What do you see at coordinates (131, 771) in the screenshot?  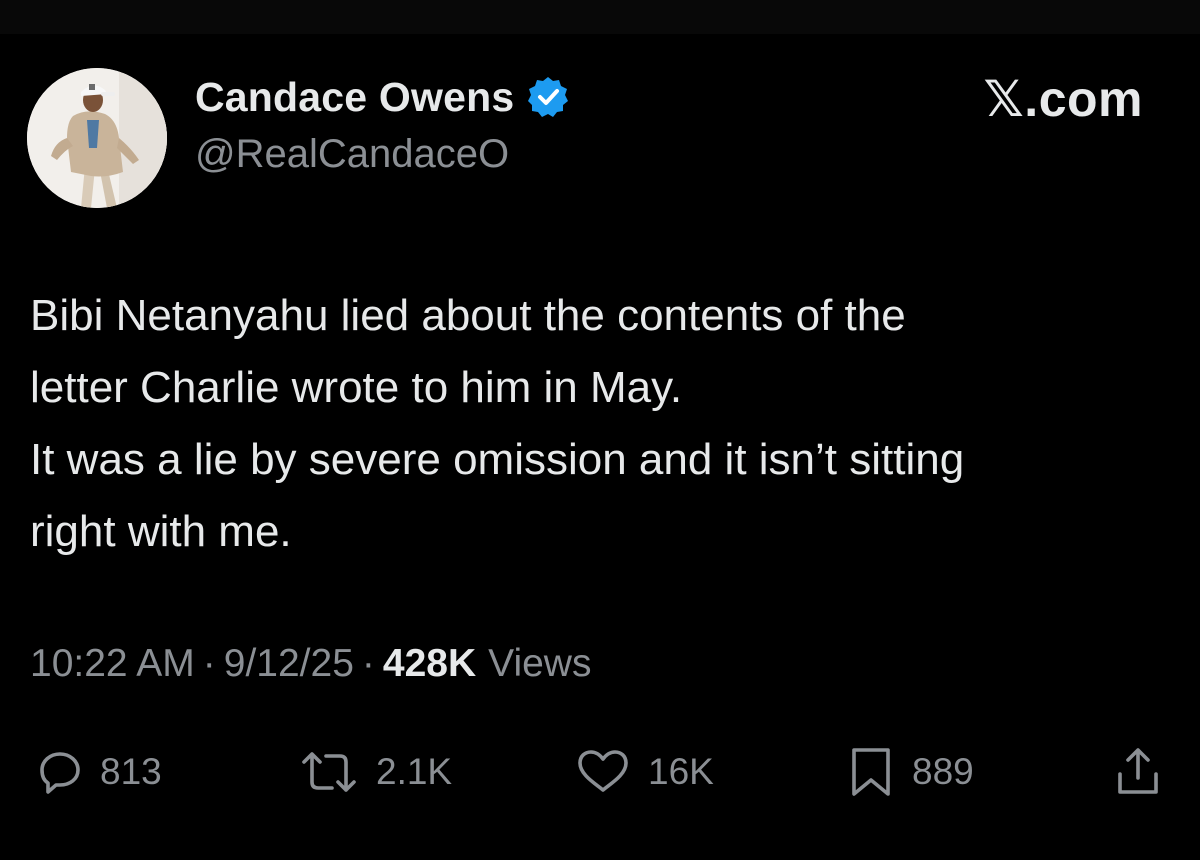 I see `reply-count: 813` at bounding box center [131, 771].